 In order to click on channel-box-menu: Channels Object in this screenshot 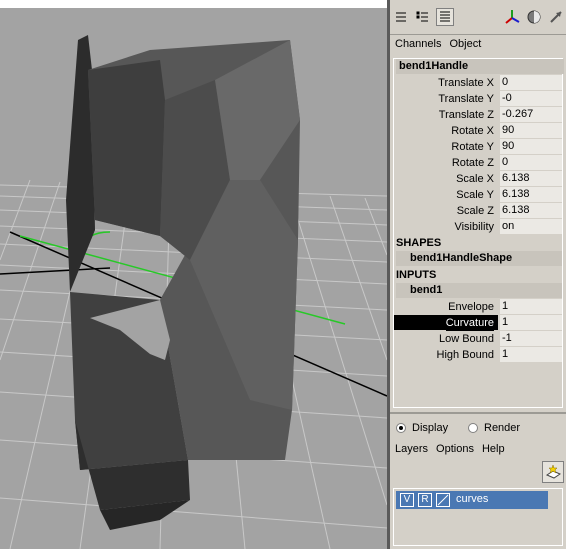, I will do `click(478, 44)`.